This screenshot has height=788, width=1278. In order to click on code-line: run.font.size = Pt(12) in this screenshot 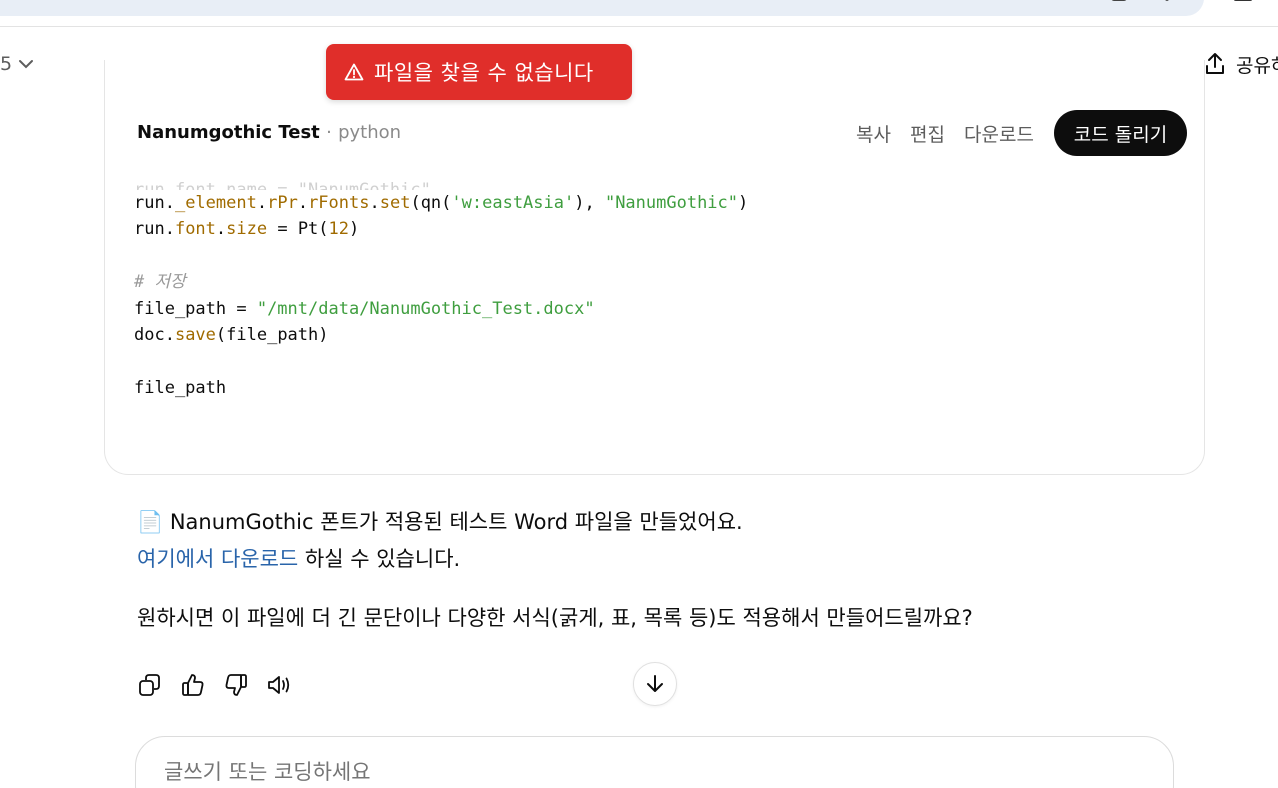, I will do `click(247, 229)`.